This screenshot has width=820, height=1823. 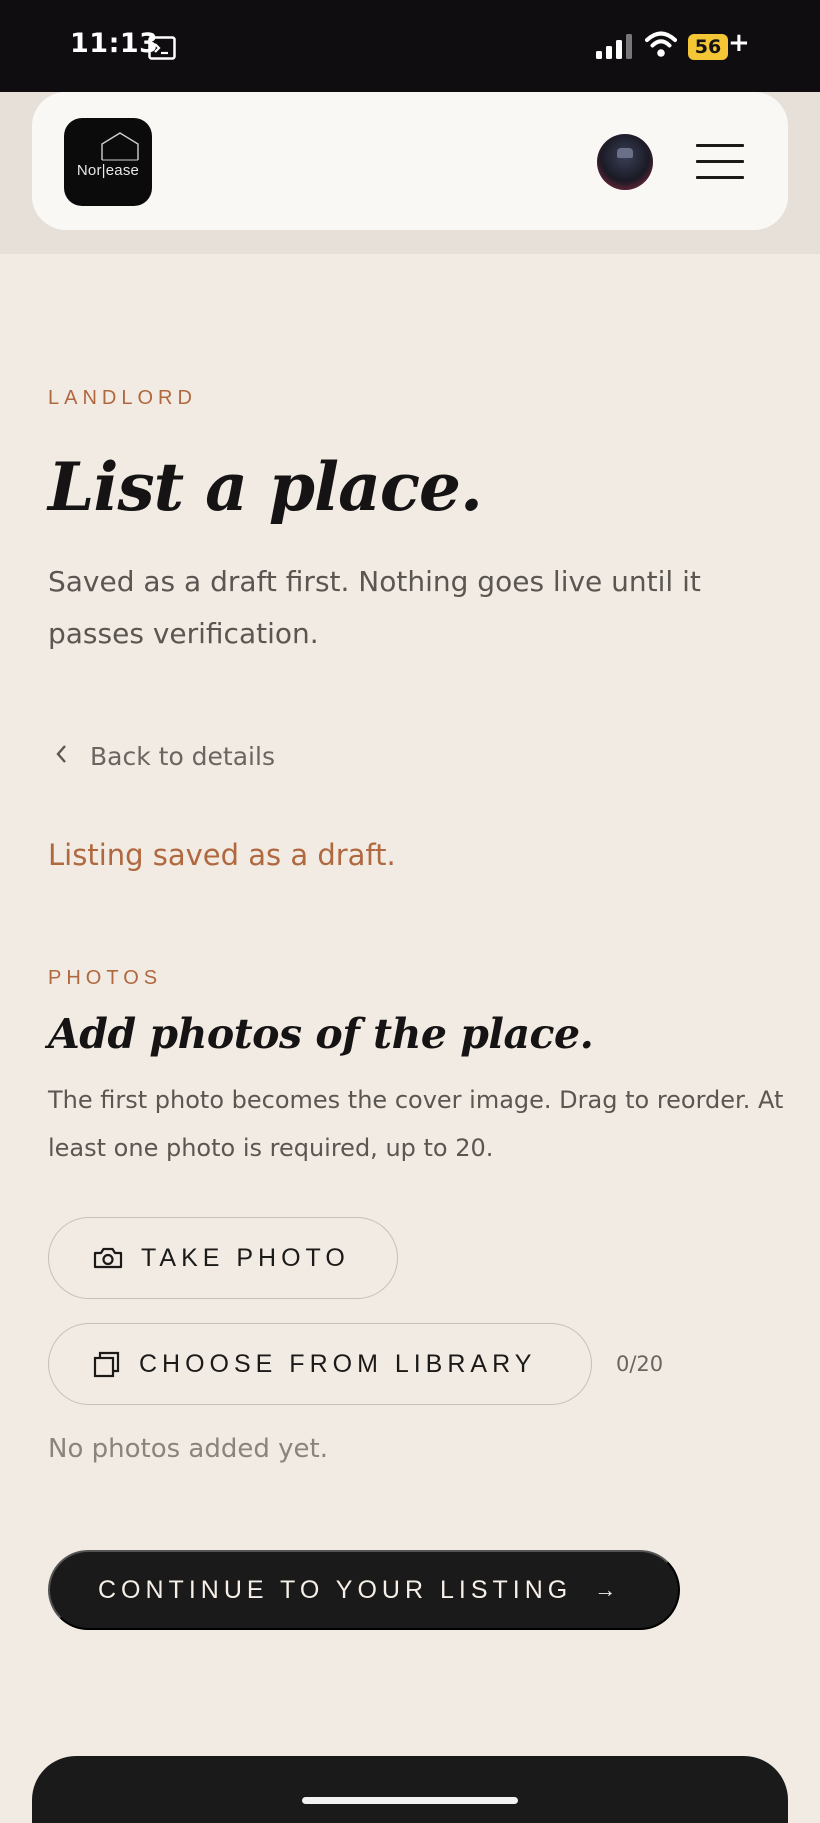 What do you see at coordinates (661, 46) in the screenshot?
I see `wifi-icon` at bounding box center [661, 46].